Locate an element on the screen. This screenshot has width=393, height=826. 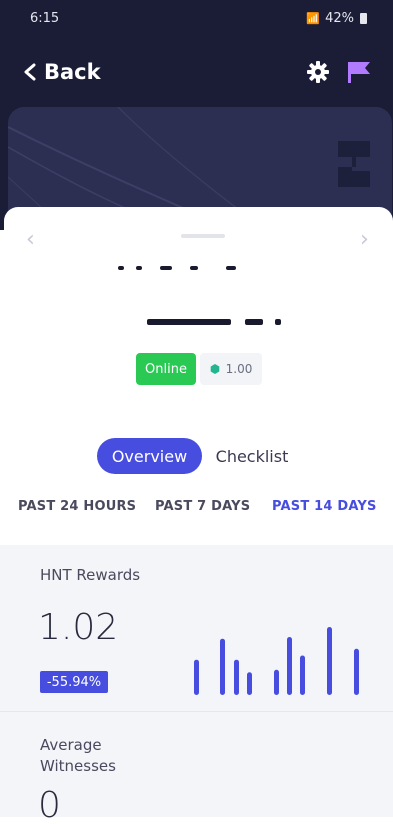
hnt-rewards-change: -55.94% is located at coordinates (74, 682).